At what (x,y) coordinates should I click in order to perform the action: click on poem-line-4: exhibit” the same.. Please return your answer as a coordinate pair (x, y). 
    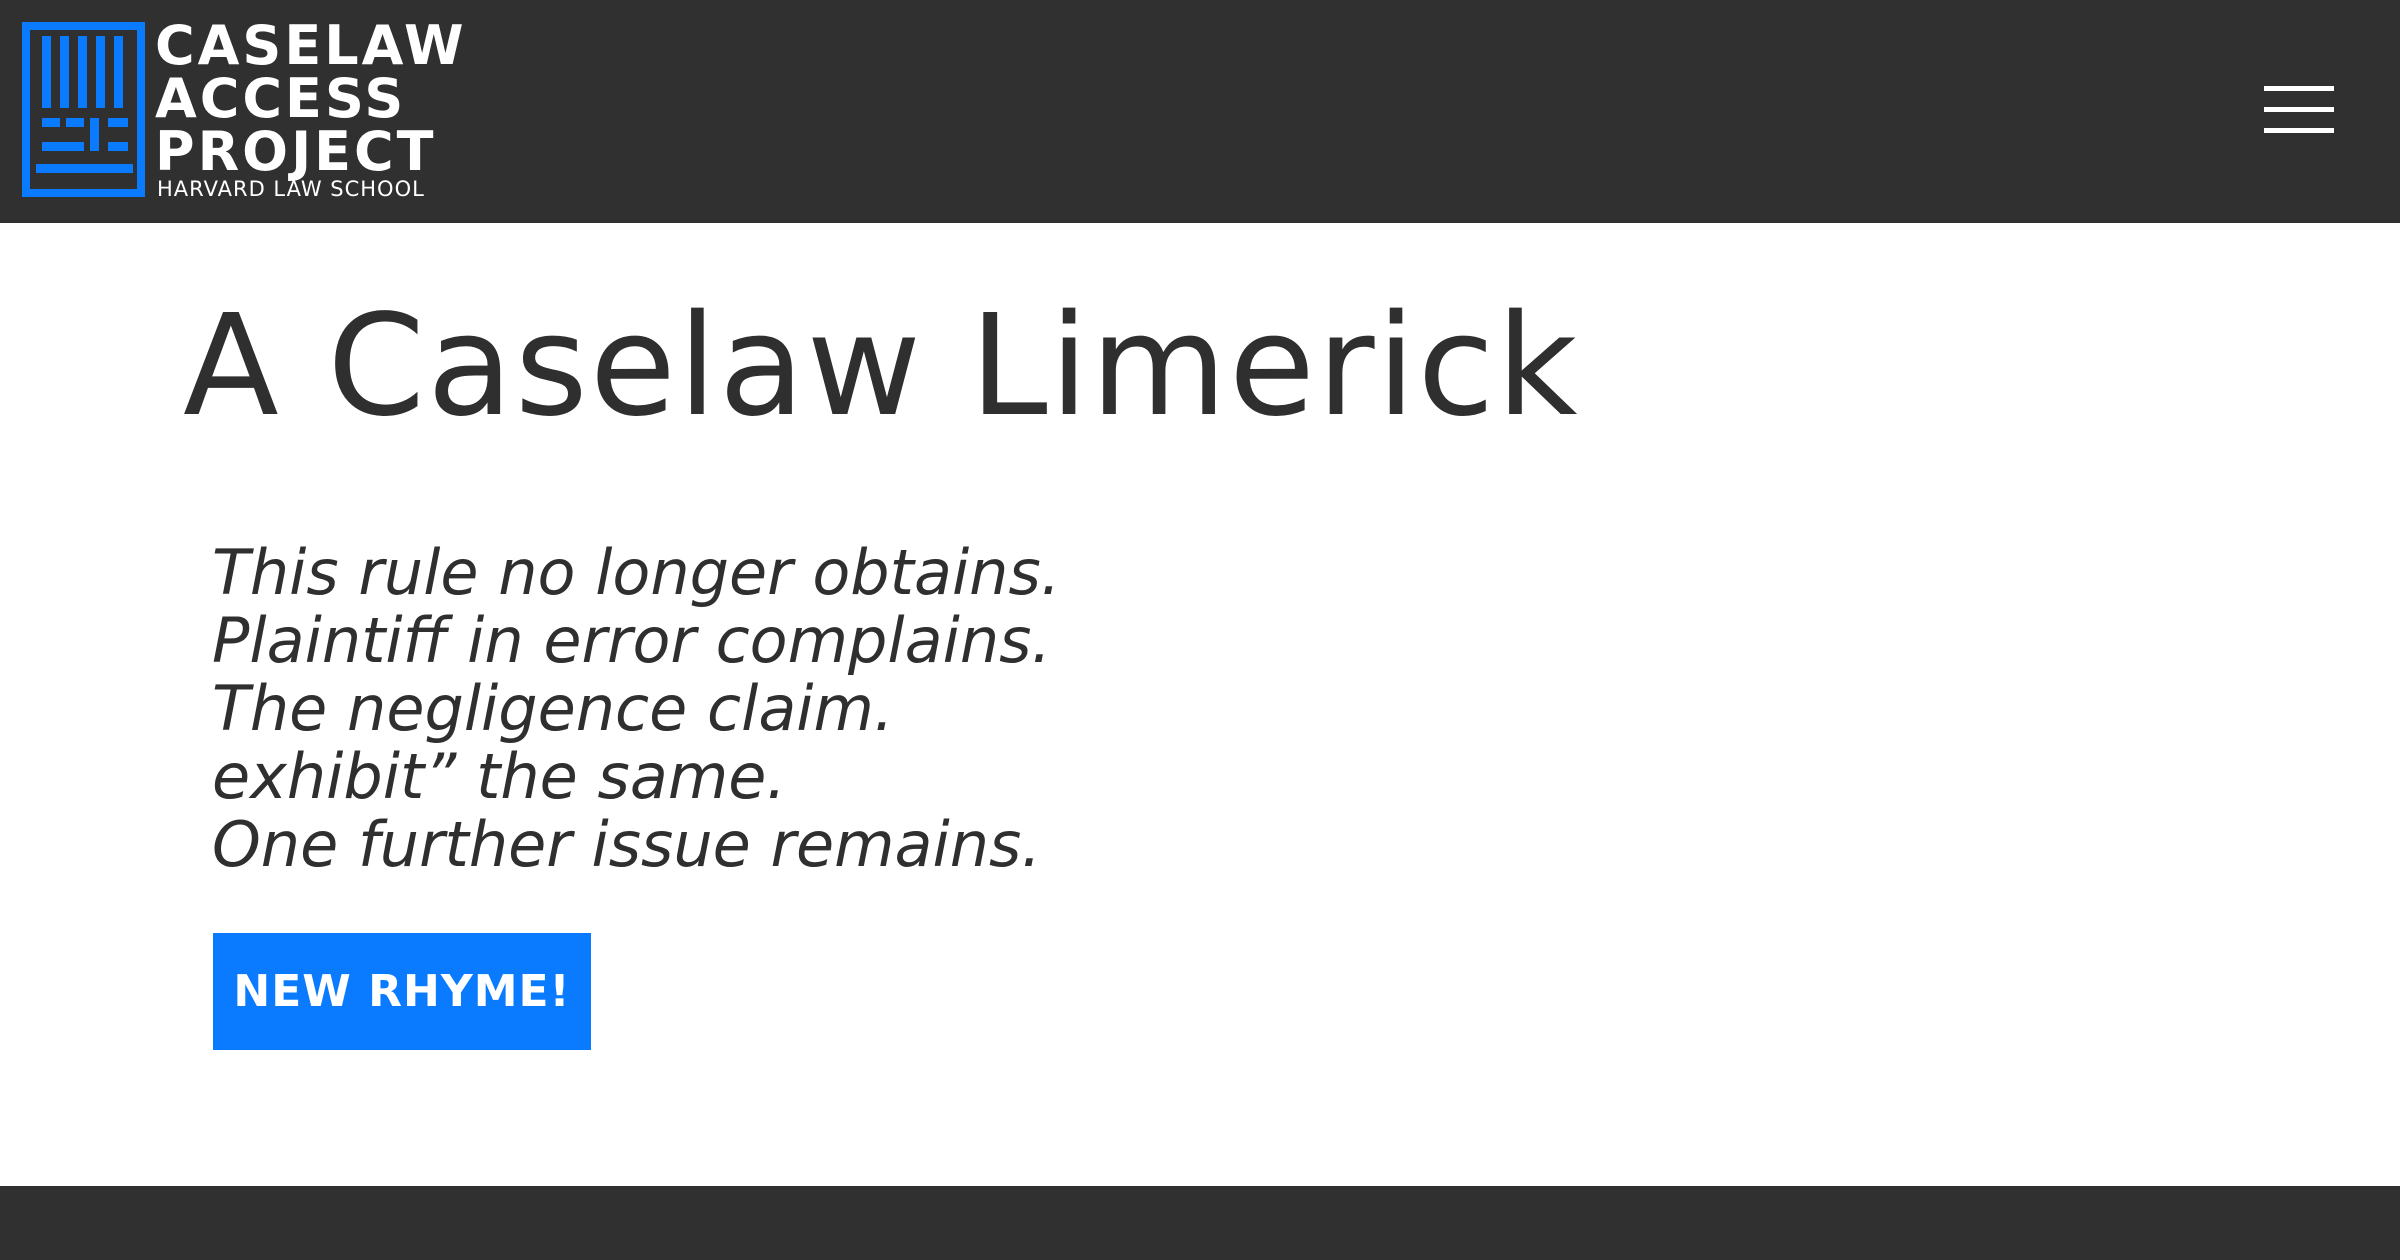
    Looking at the image, I should click on (499, 776).